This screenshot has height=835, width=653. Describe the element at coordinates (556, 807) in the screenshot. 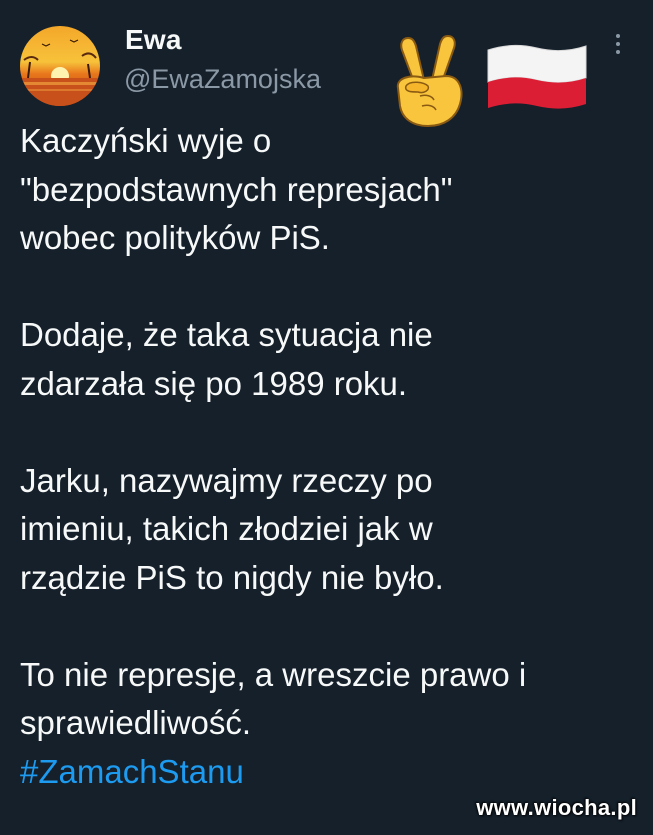

I see `watermark: www.wiocha.pl` at that location.